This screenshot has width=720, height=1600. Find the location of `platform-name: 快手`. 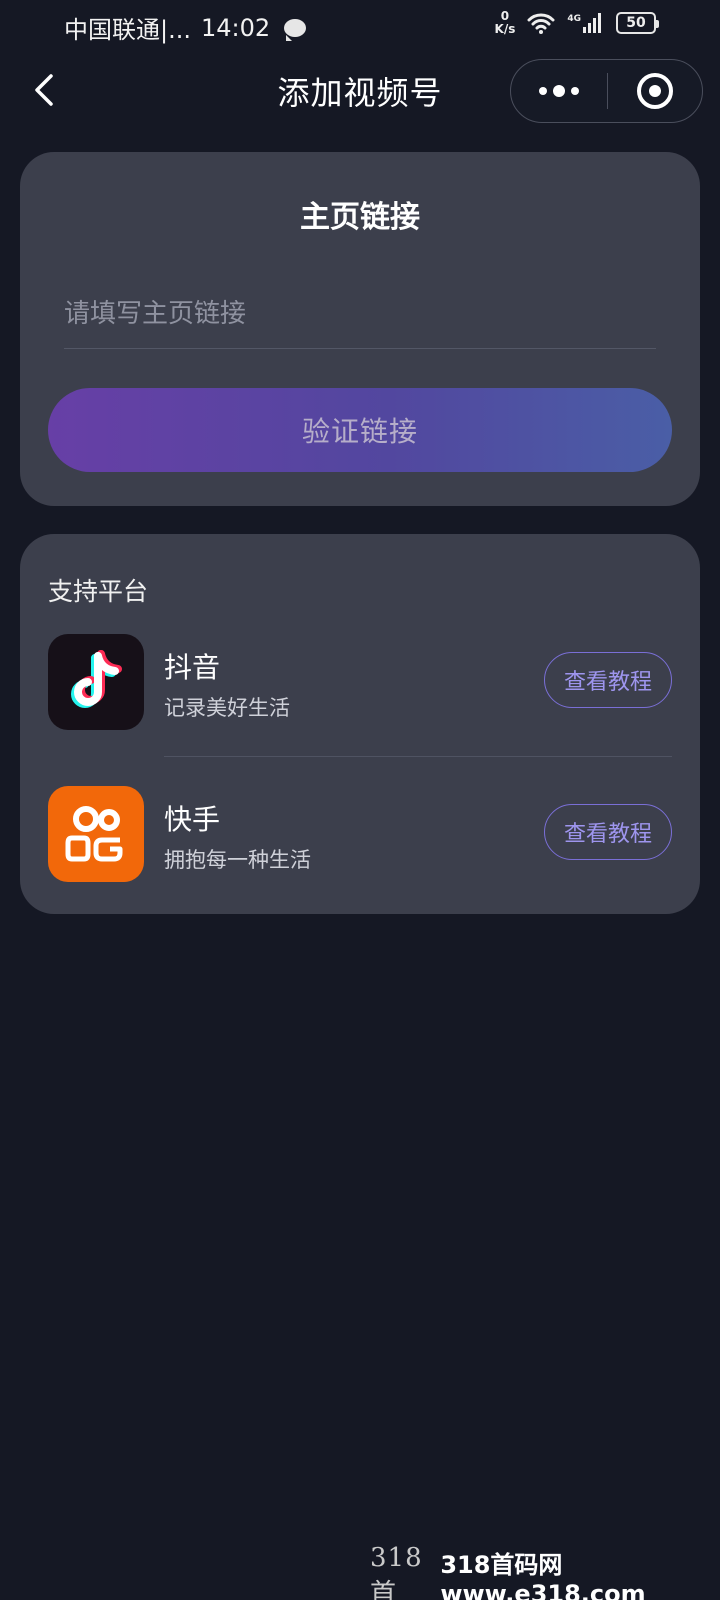

platform-name: 快手 is located at coordinates (192, 819).